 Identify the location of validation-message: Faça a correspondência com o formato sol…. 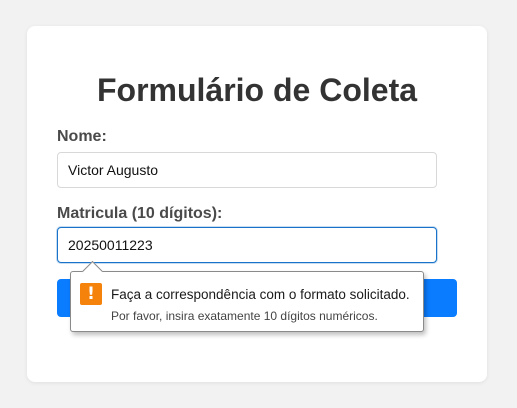
(260, 294).